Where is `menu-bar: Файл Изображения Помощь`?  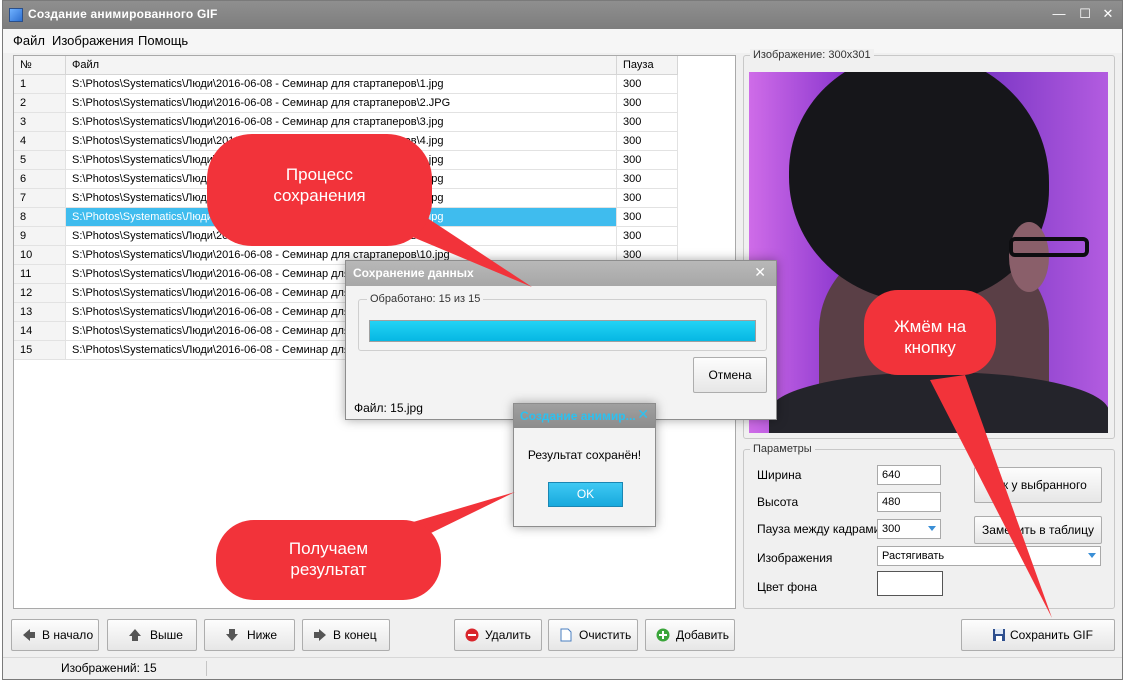
menu-bar: Файл Изображения Помощь is located at coordinates (562, 41).